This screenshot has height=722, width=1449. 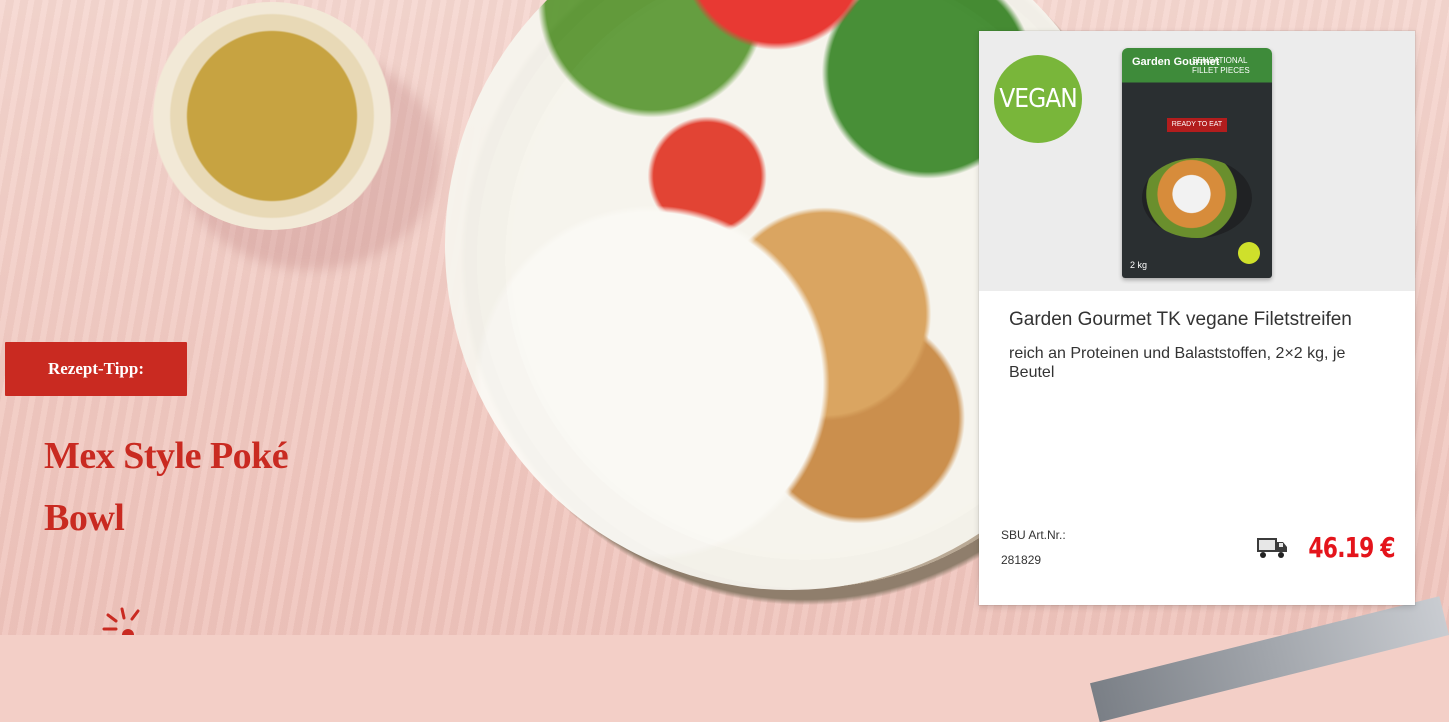 What do you see at coordinates (1352, 547) in the screenshot?
I see `product-price: 46.19 €` at bounding box center [1352, 547].